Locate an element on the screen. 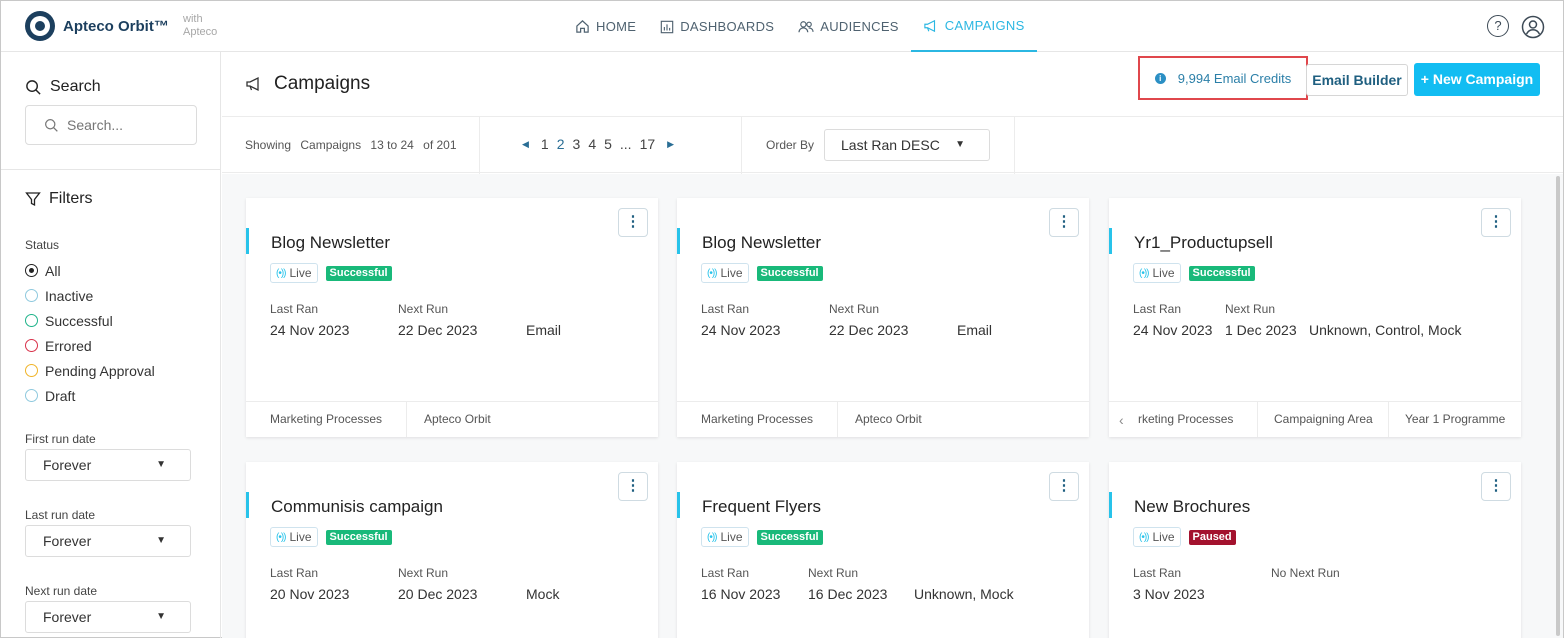 Image resolution: width=1564 pixels, height=638 pixels. chevron-left-icon: ‹ is located at coordinates (1121, 420).